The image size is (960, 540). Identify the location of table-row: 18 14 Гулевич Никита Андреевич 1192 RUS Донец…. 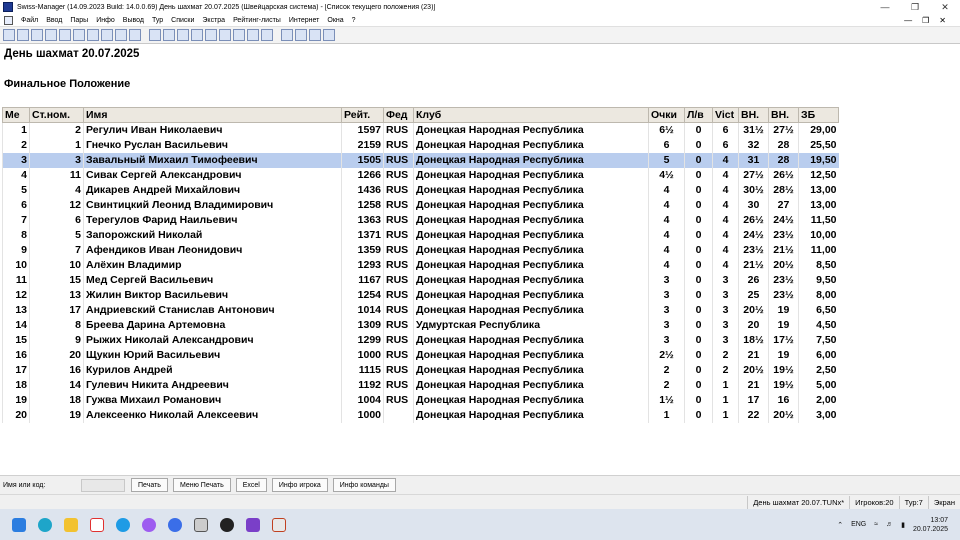
(420, 385).